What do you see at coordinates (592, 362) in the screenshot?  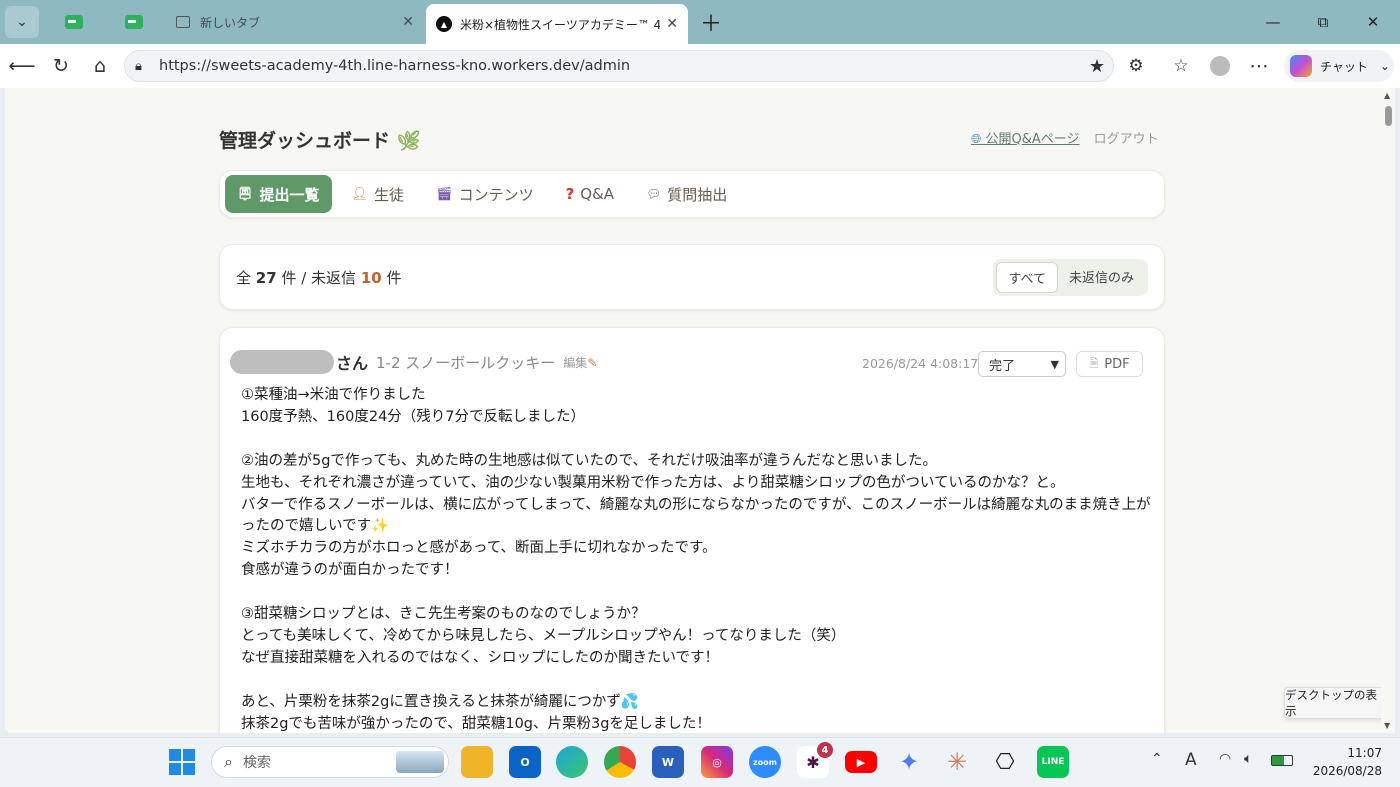 I see `pencil-icon: ✎` at bounding box center [592, 362].